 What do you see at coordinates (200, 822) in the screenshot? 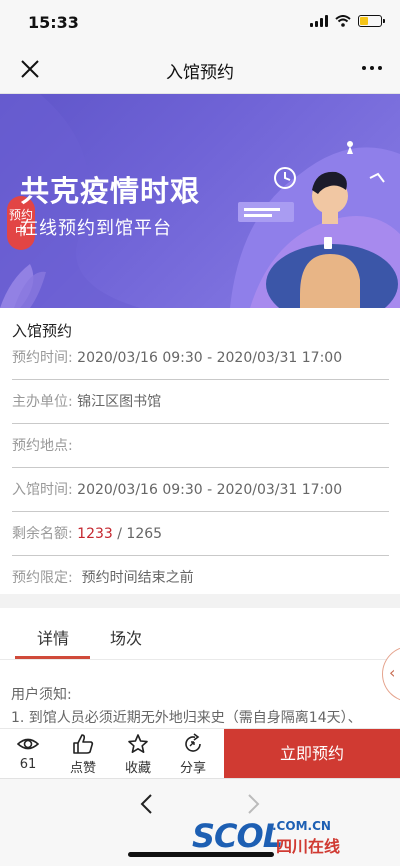
I see `browser-bottom-bar: SCOL .COM.CN 四川在线` at bounding box center [200, 822].